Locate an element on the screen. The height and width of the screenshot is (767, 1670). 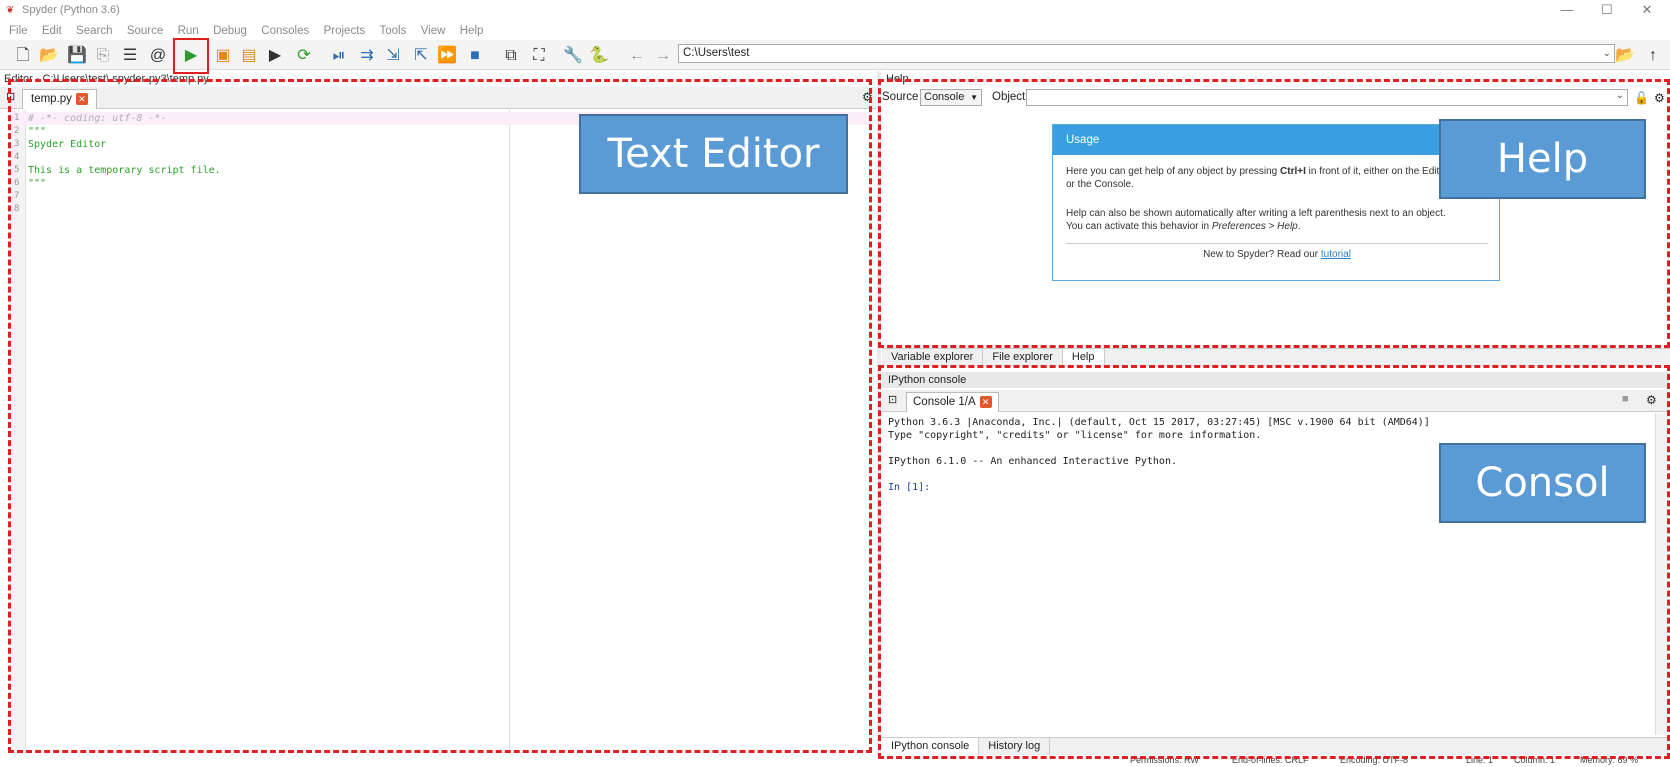
help-options-gear-icon: ⚙ is located at coordinates (1659, 98).